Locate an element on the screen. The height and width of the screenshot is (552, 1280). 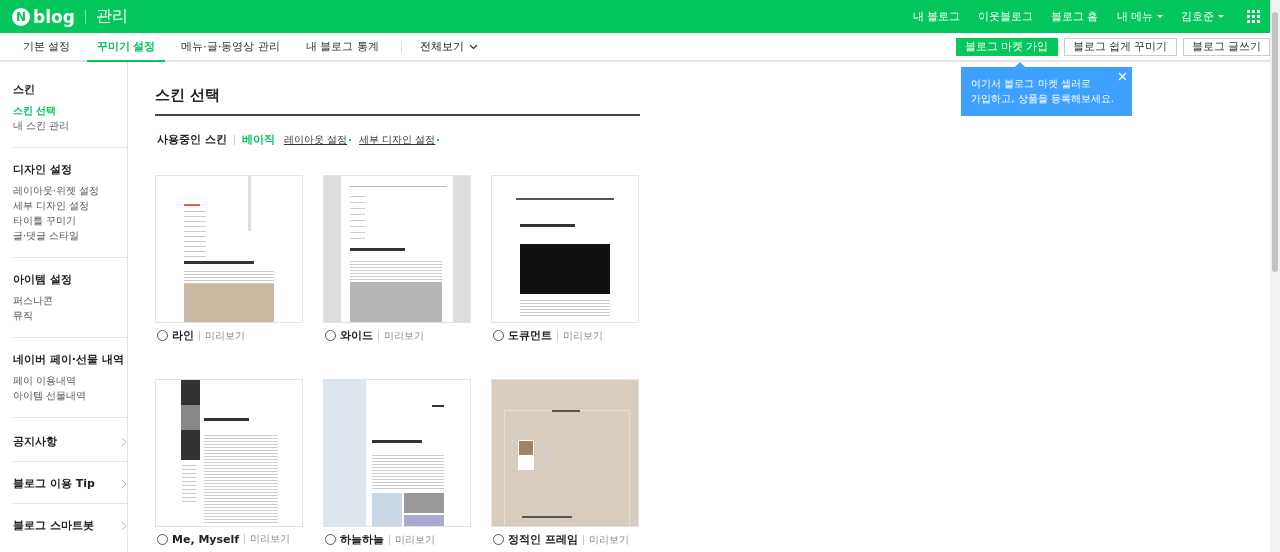
sidebar-item: 페이 이용내역 is located at coordinates (70, 380).